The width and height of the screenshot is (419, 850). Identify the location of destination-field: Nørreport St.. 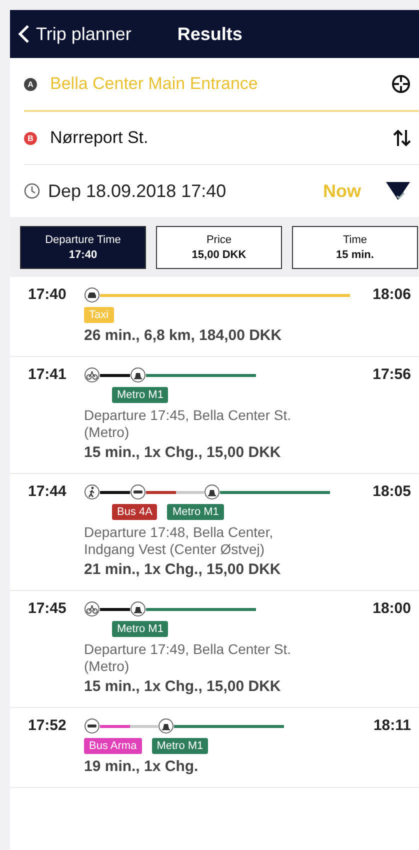
(221, 138).